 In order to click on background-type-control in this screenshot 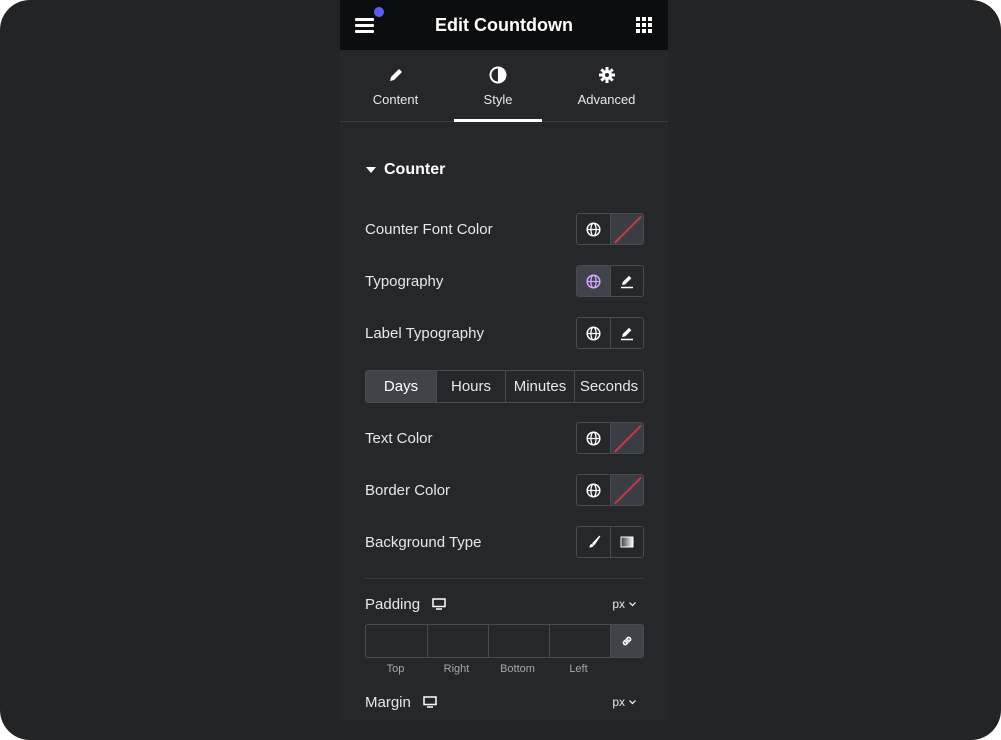, I will do `click(610, 542)`.